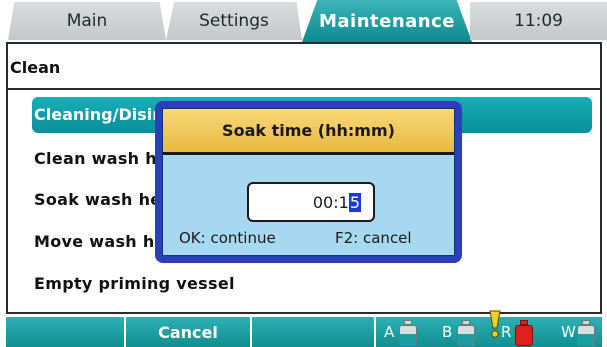 The height and width of the screenshot is (347, 607). I want to click on tab-settings: Settings, so click(234, 21).